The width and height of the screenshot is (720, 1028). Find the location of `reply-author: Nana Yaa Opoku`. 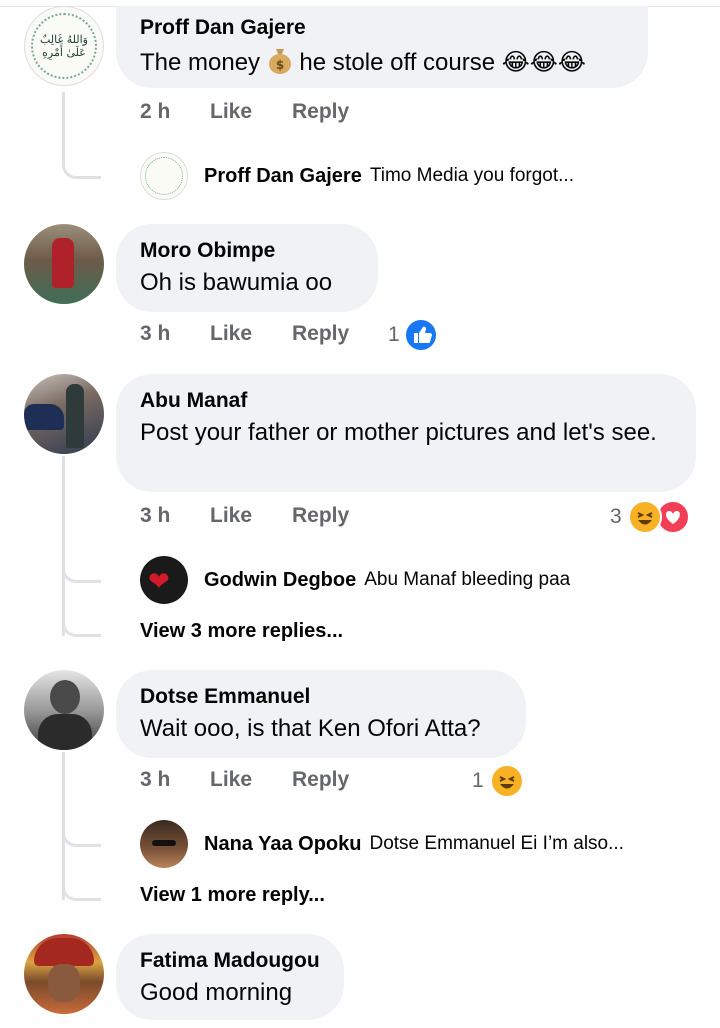

reply-author: Nana Yaa Opoku is located at coordinates (282, 844).